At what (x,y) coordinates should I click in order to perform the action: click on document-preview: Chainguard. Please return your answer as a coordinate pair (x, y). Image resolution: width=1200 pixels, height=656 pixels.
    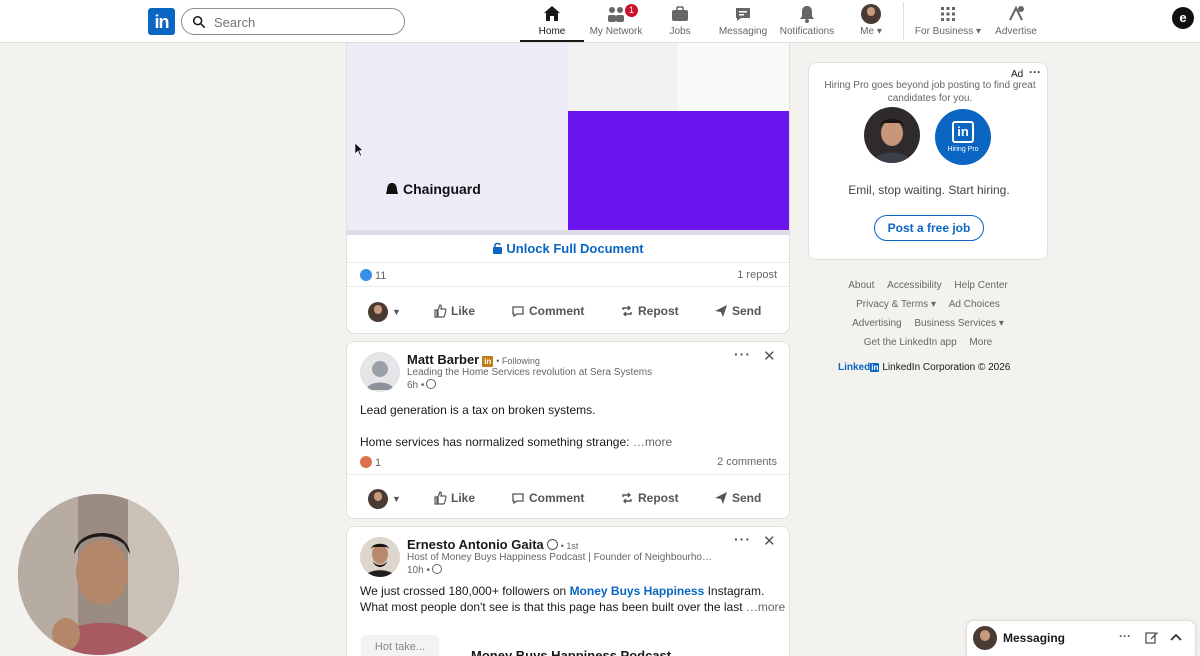
    Looking at the image, I should click on (568, 139).